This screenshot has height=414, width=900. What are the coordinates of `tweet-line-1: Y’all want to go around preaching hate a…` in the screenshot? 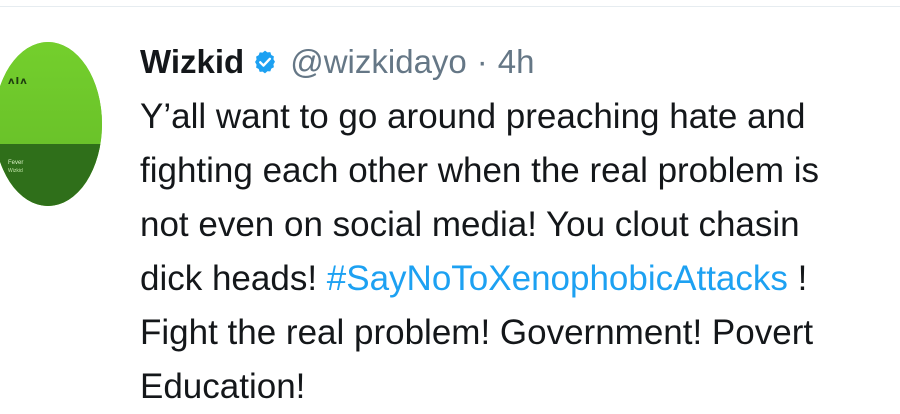 It's located at (473, 116).